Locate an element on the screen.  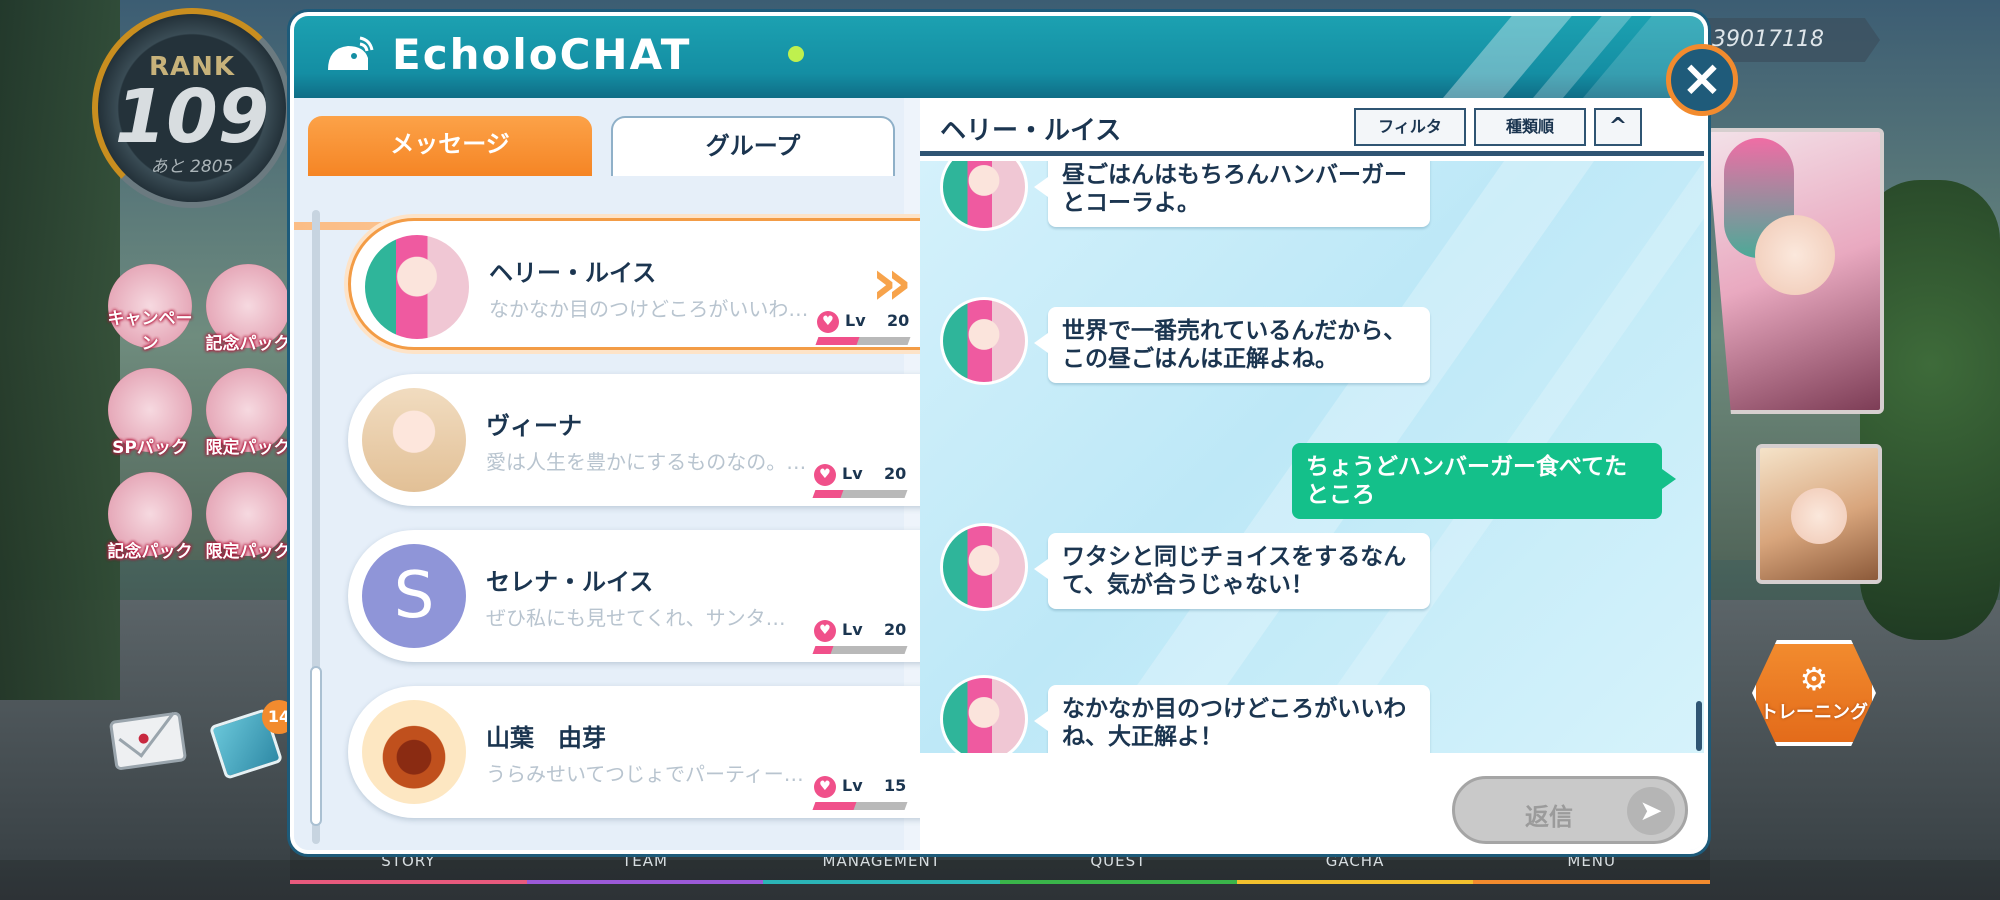
reply-button: 返信 ➤ is located at coordinates (1570, 810).